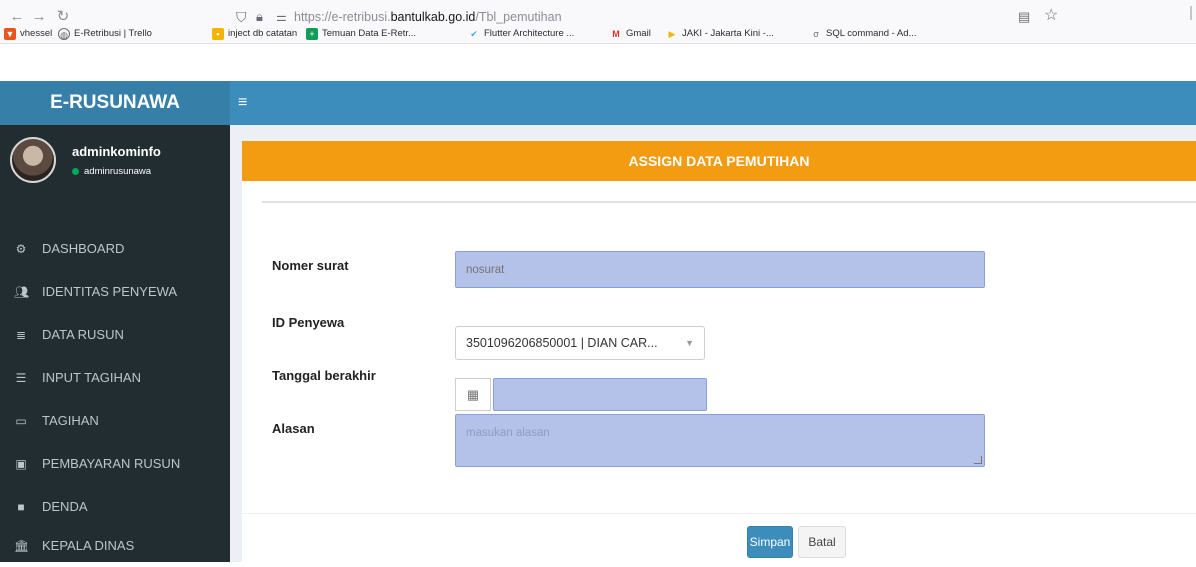 This screenshot has width=1196, height=567. What do you see at coordinates (312, 34) in the screenshot?
I see `sheets-icon: +` at bounding box center [312, 34].